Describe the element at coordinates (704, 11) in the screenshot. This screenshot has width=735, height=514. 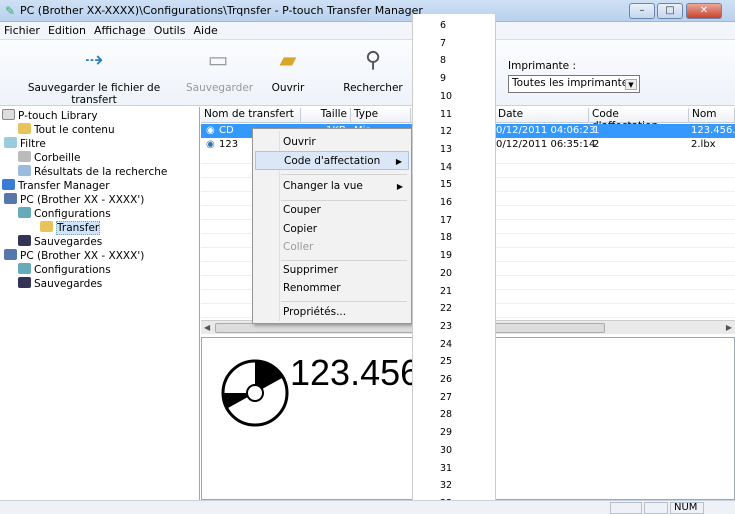
I see `close-button: ✕` at that location.